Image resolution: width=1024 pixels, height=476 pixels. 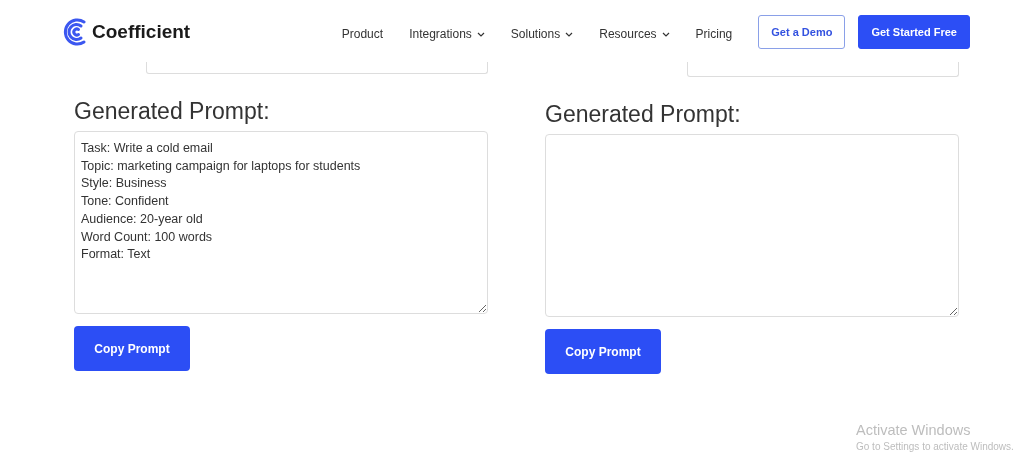 I want to click on nav-link: Pricing, so click(x=714, y=34).